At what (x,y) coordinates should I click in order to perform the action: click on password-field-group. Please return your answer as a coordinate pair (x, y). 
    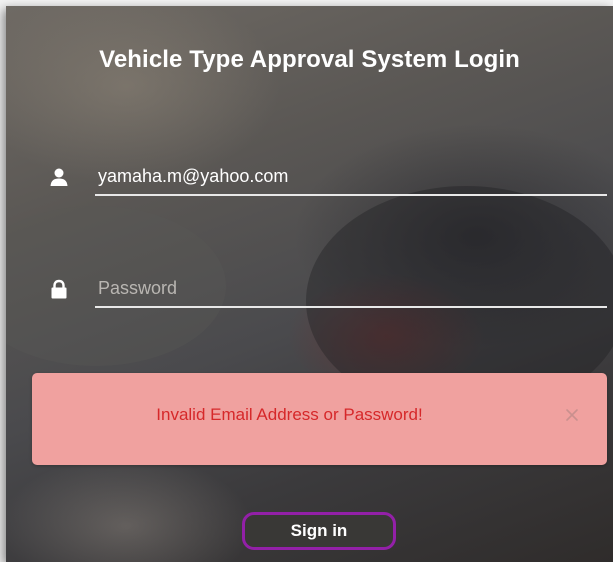
    Looking at the image, I should click on (326, 290).